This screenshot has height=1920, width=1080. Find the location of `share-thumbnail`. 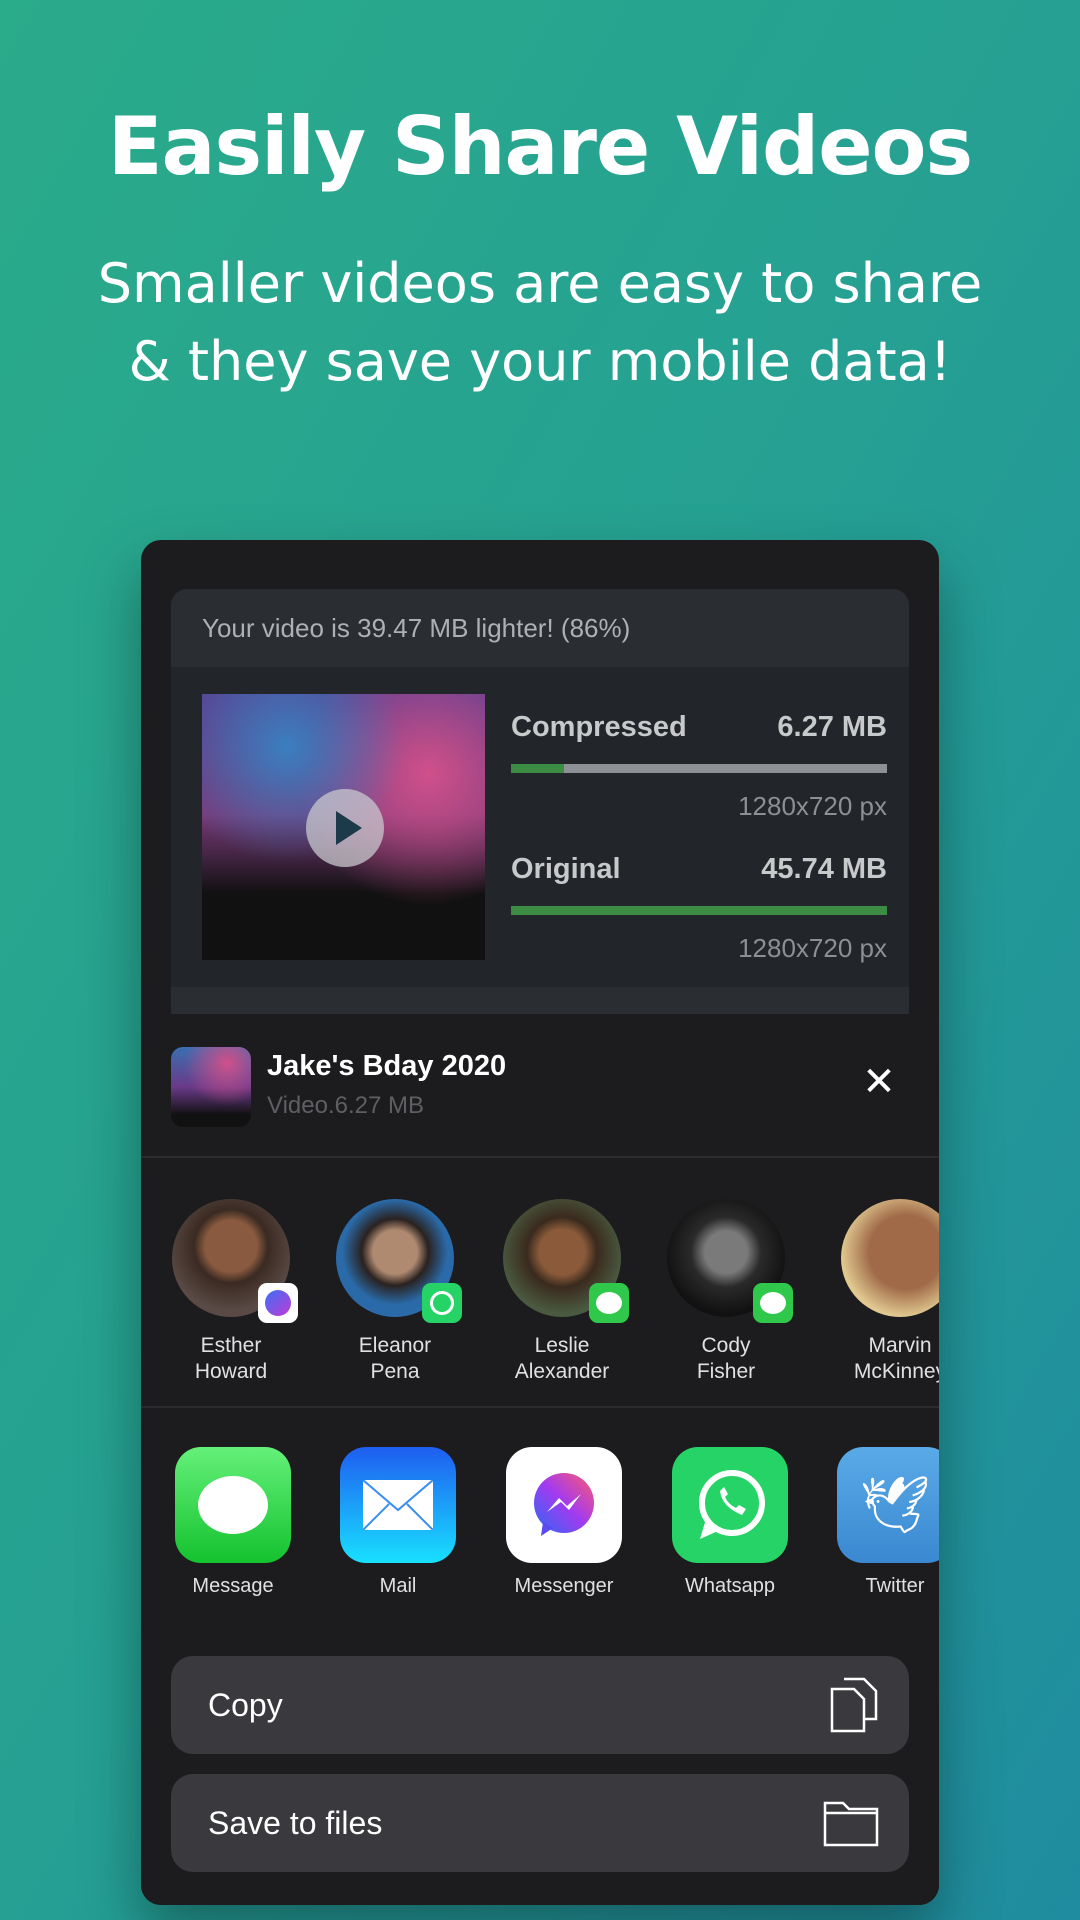

share-thumbnail is located at coordinates (211, 1087).